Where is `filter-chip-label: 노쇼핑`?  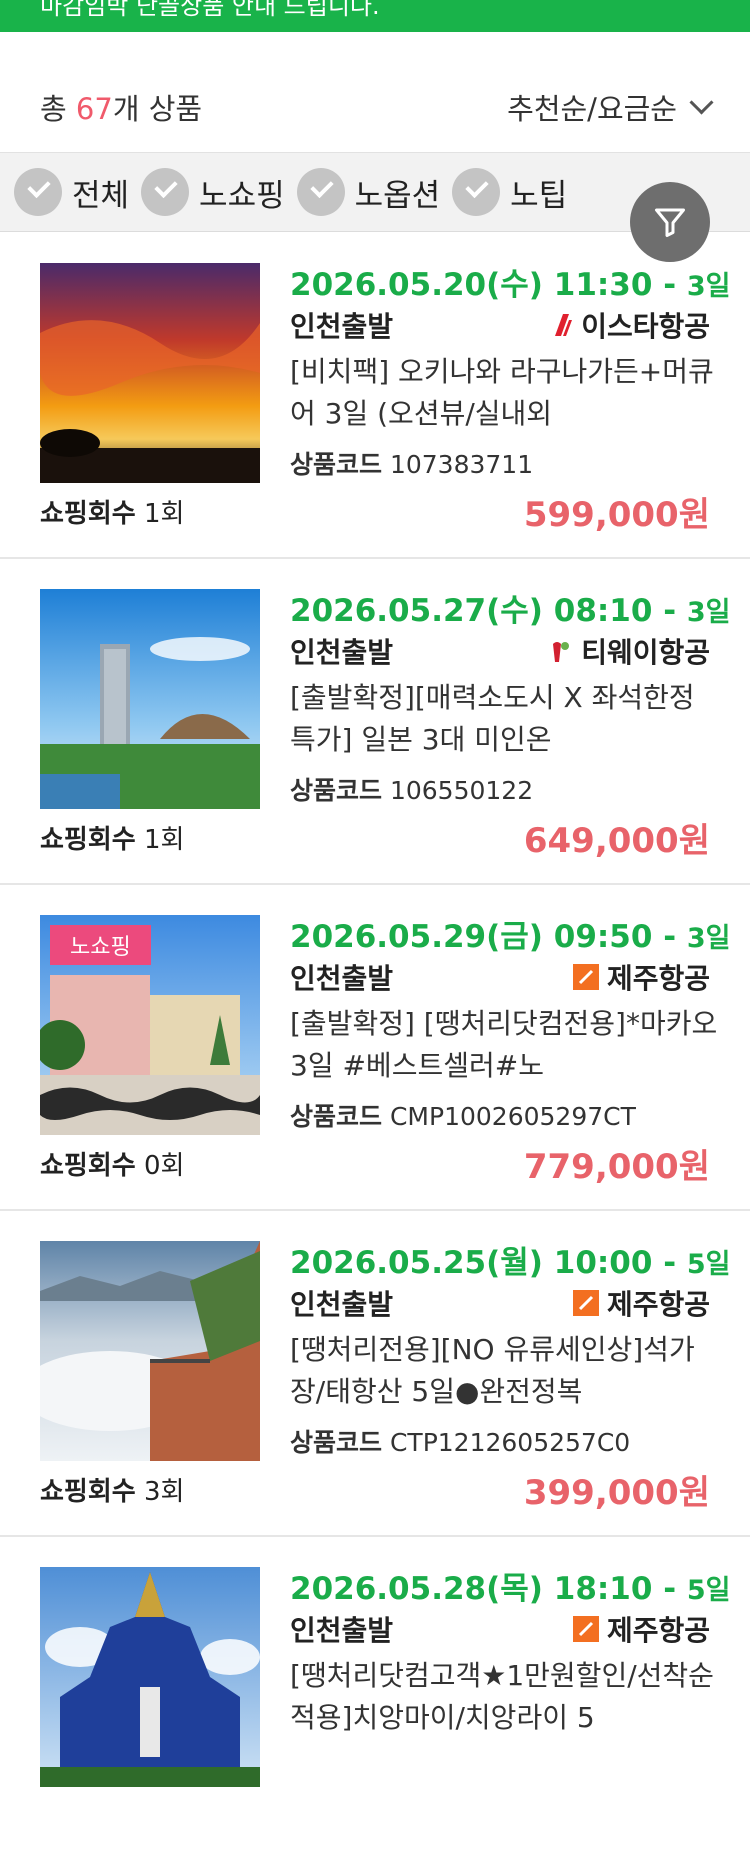
filter-chip-label: 노쇼핑 is located at coordinates (242, 195).